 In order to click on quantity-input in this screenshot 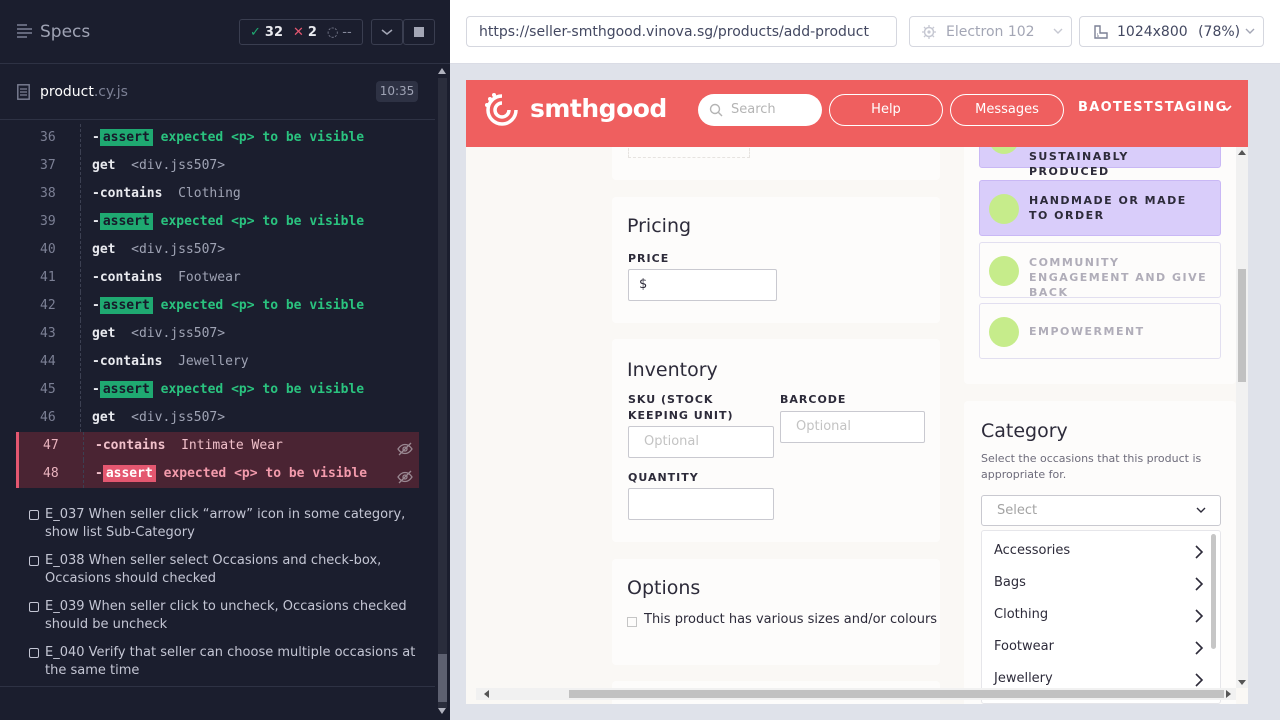, I will do `click(701, 504)`.